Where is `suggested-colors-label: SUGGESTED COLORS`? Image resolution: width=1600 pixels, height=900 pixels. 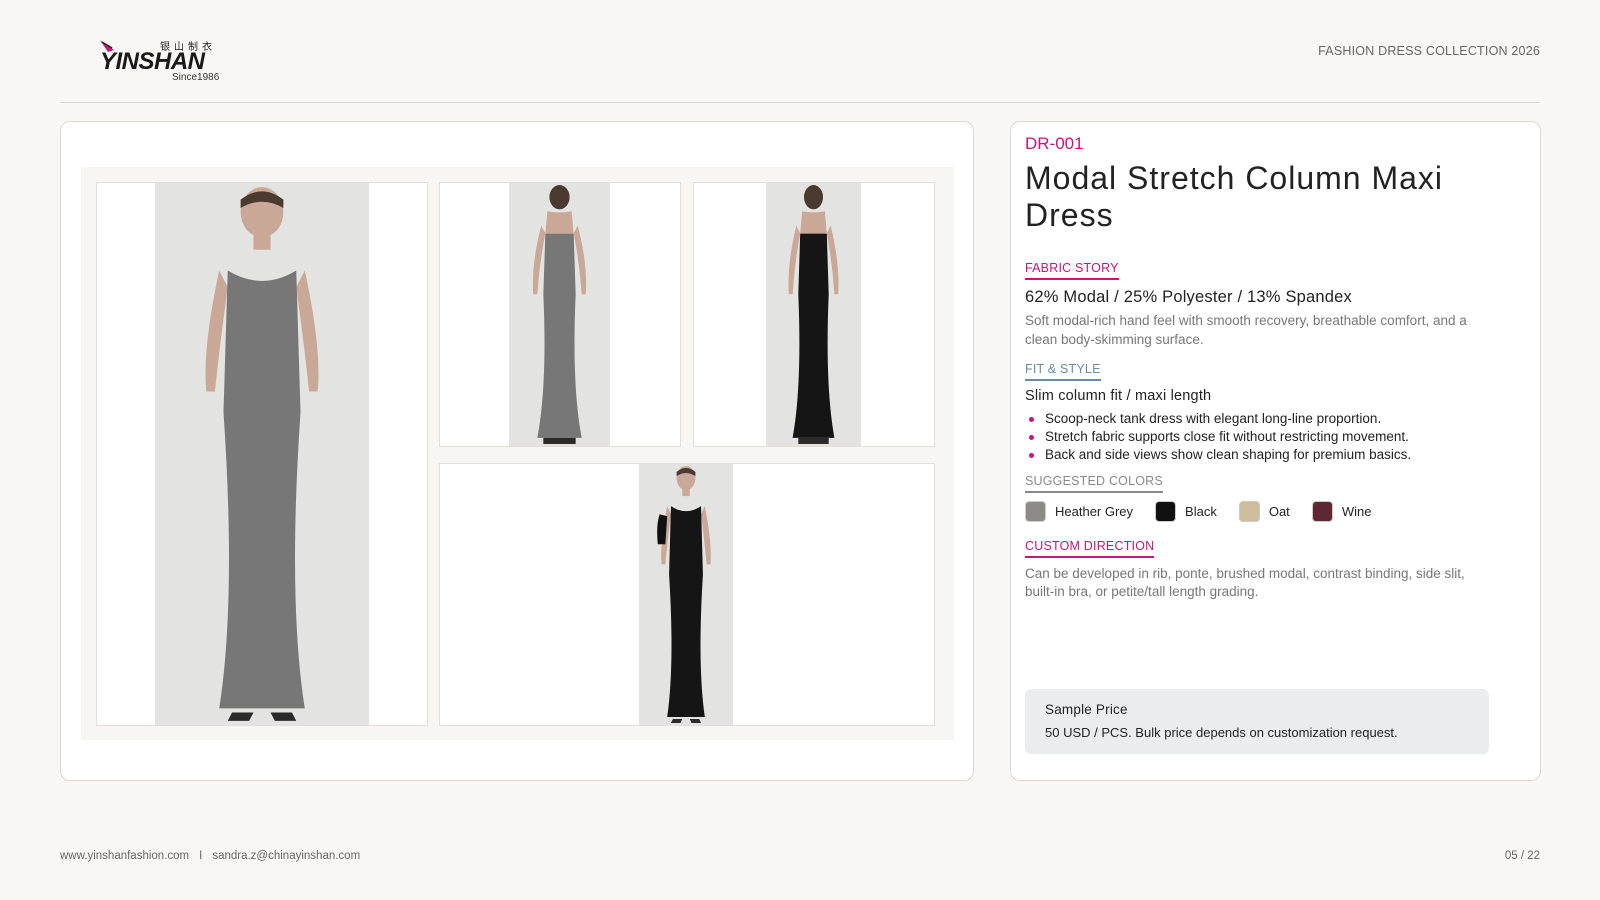
suggested-colors-label: SUGGESTED COLORS is located at coordinates (1094, 483).